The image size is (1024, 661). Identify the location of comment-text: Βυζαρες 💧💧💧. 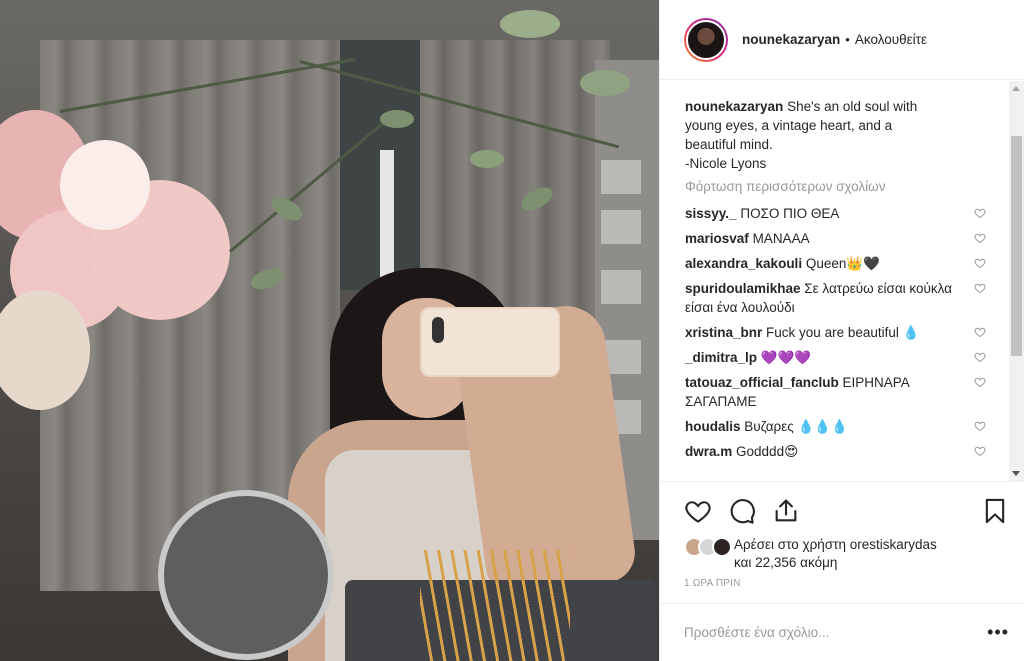
(796, 426).